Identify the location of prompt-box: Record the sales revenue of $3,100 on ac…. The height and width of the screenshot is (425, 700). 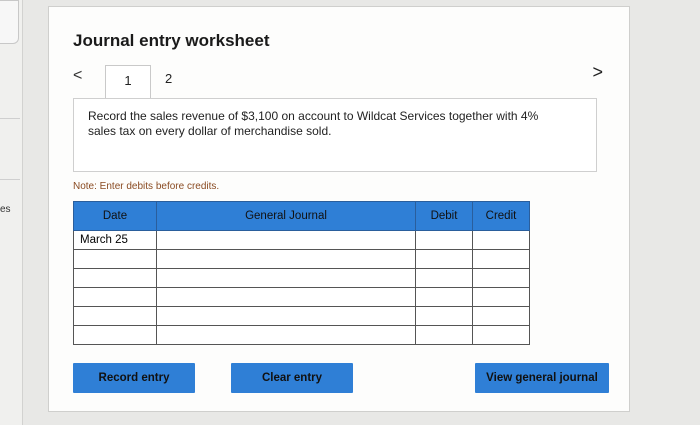
(335, 135).